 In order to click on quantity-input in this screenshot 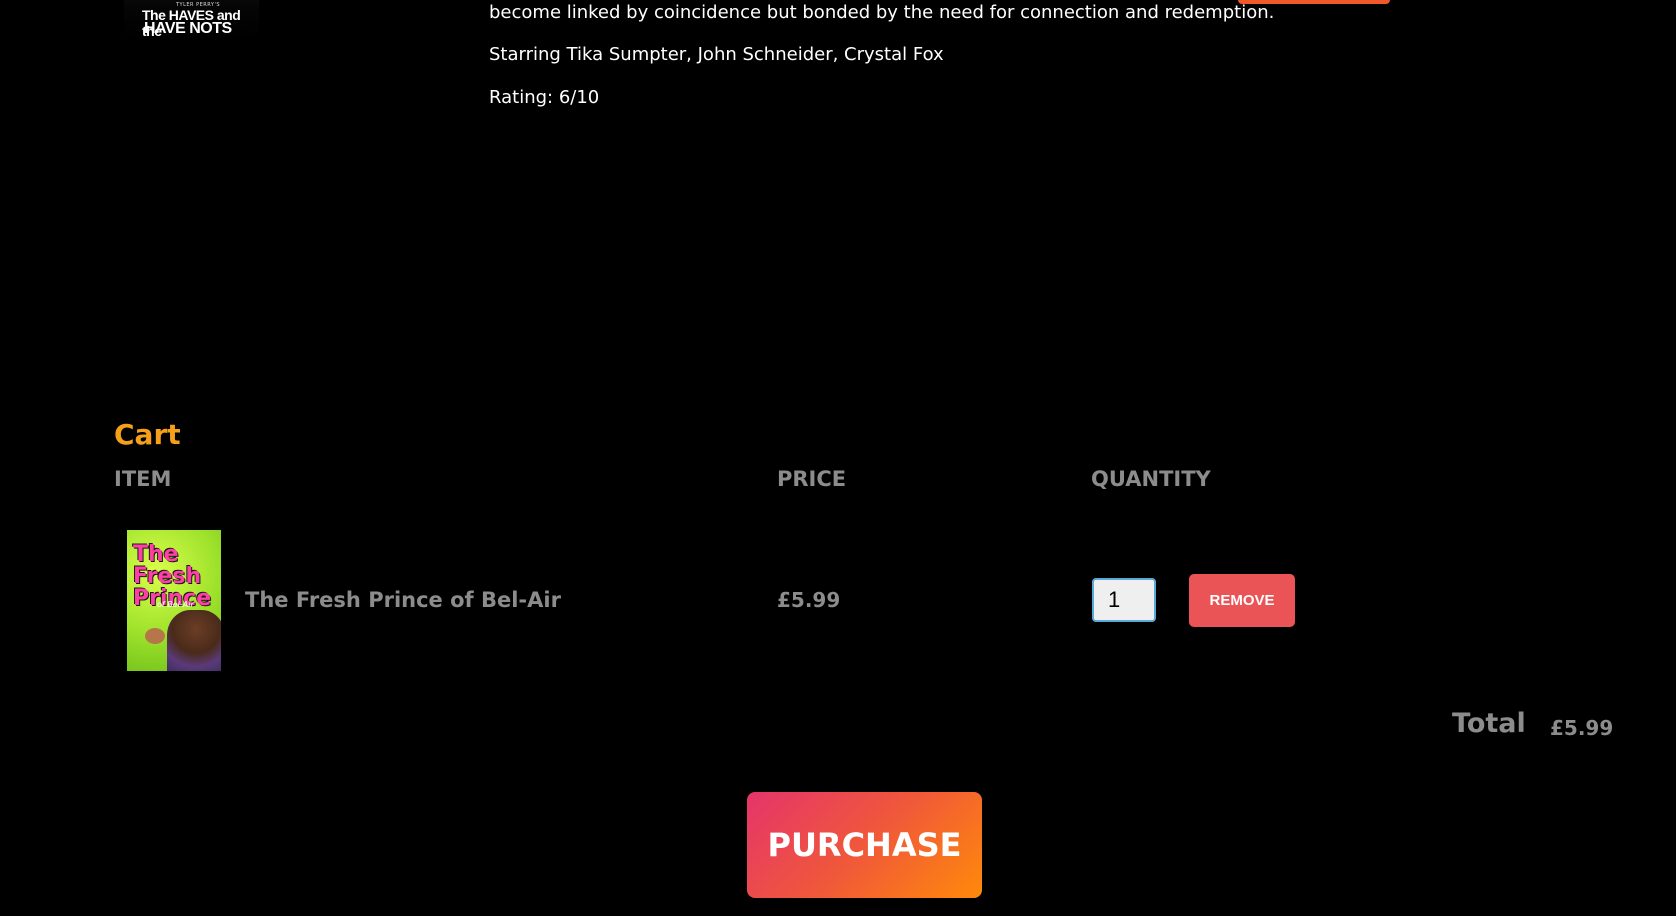, I will do `click(1124, 600)`.